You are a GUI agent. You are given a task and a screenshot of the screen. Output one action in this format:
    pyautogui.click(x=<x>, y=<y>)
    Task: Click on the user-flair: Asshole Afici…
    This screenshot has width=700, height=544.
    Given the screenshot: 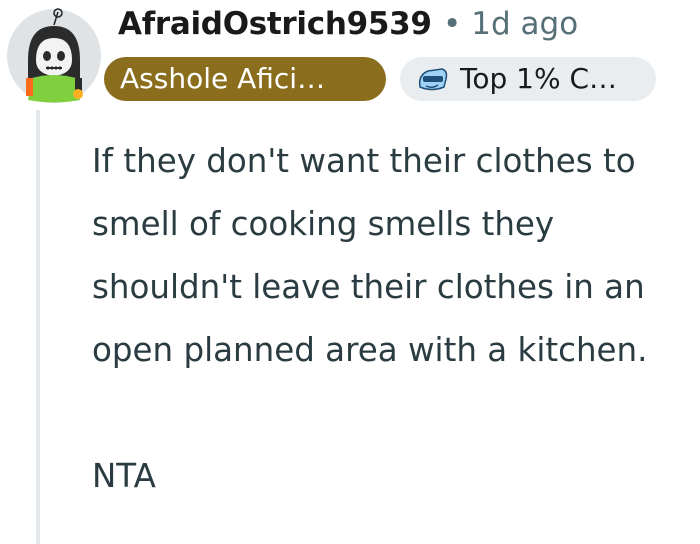 What is the action you would take?
    pyautogui.click(x=245, y=79)
    